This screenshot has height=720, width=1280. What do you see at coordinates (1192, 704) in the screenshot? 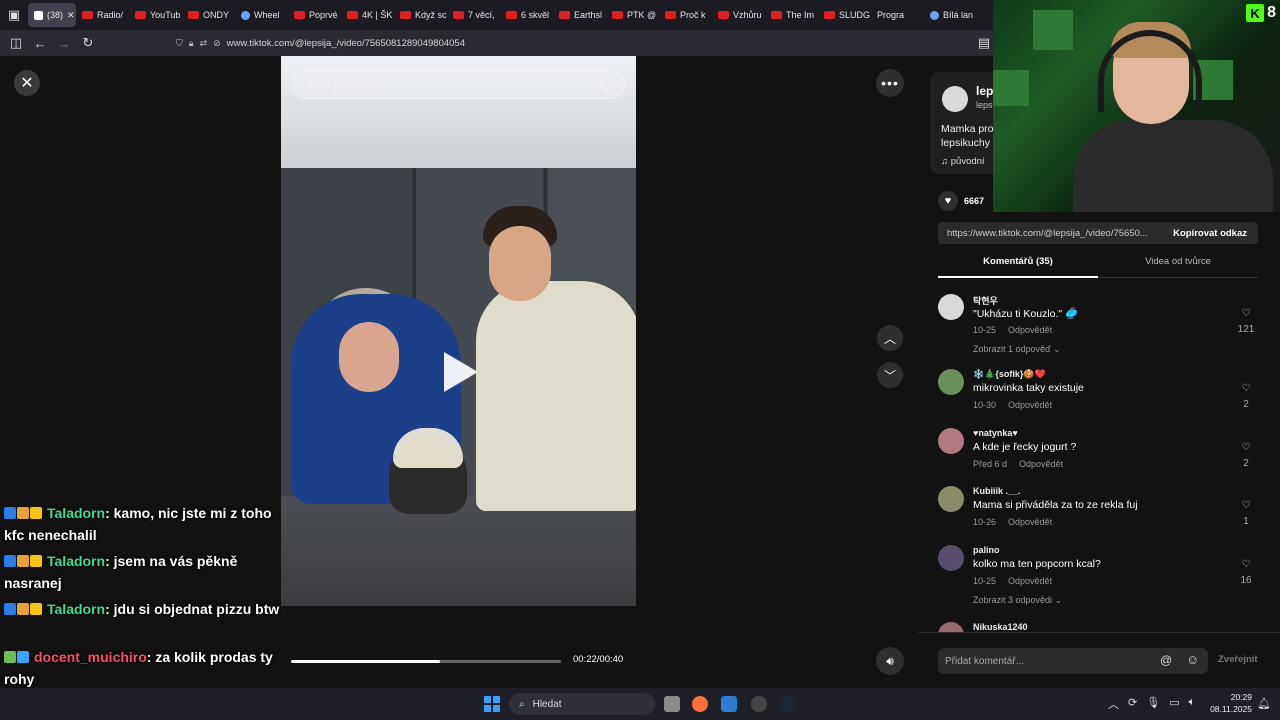
I see `speaker-icon: 🔈︎` at bounding box center [1192, 704].